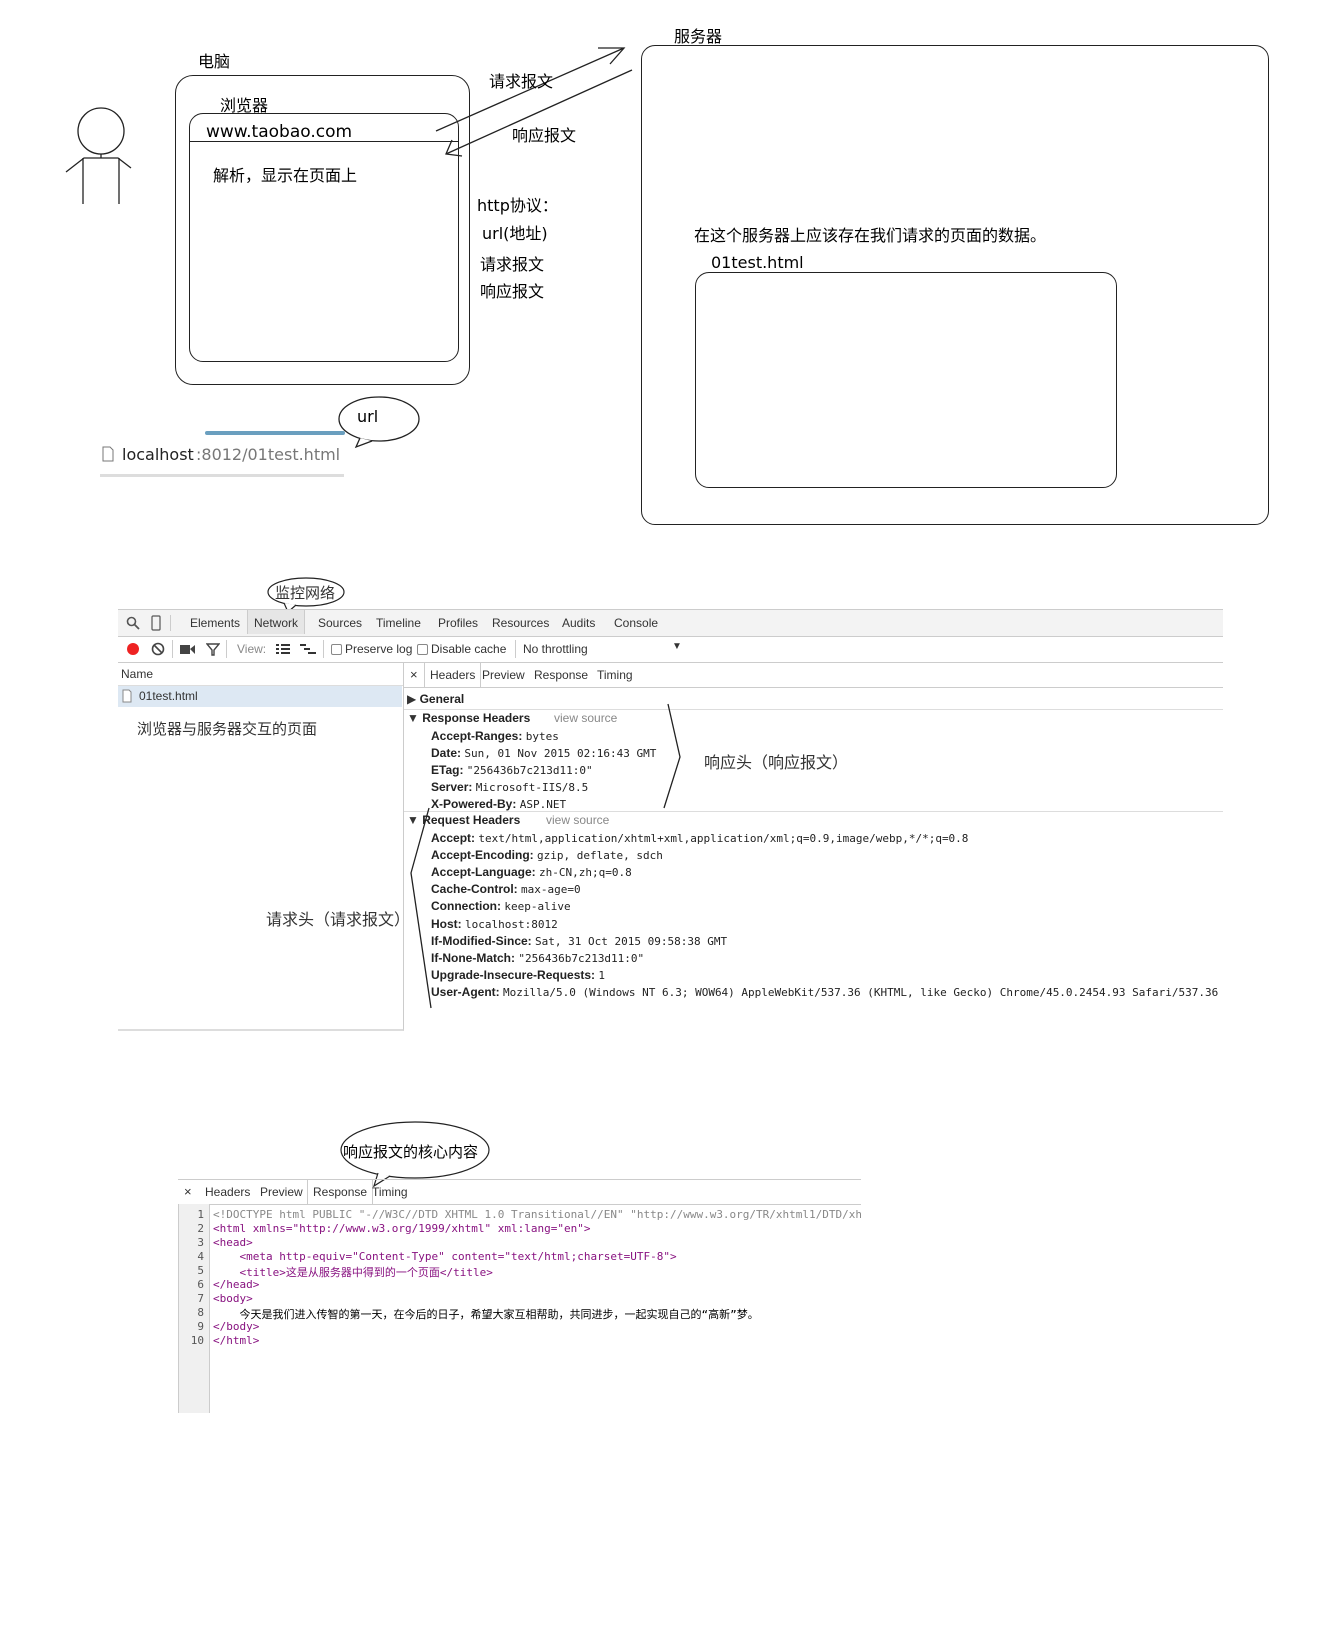  What do you see at coordinates (252, 649) in the screenshot?
I see `view-label: View:` at bounding box center [252, 649].